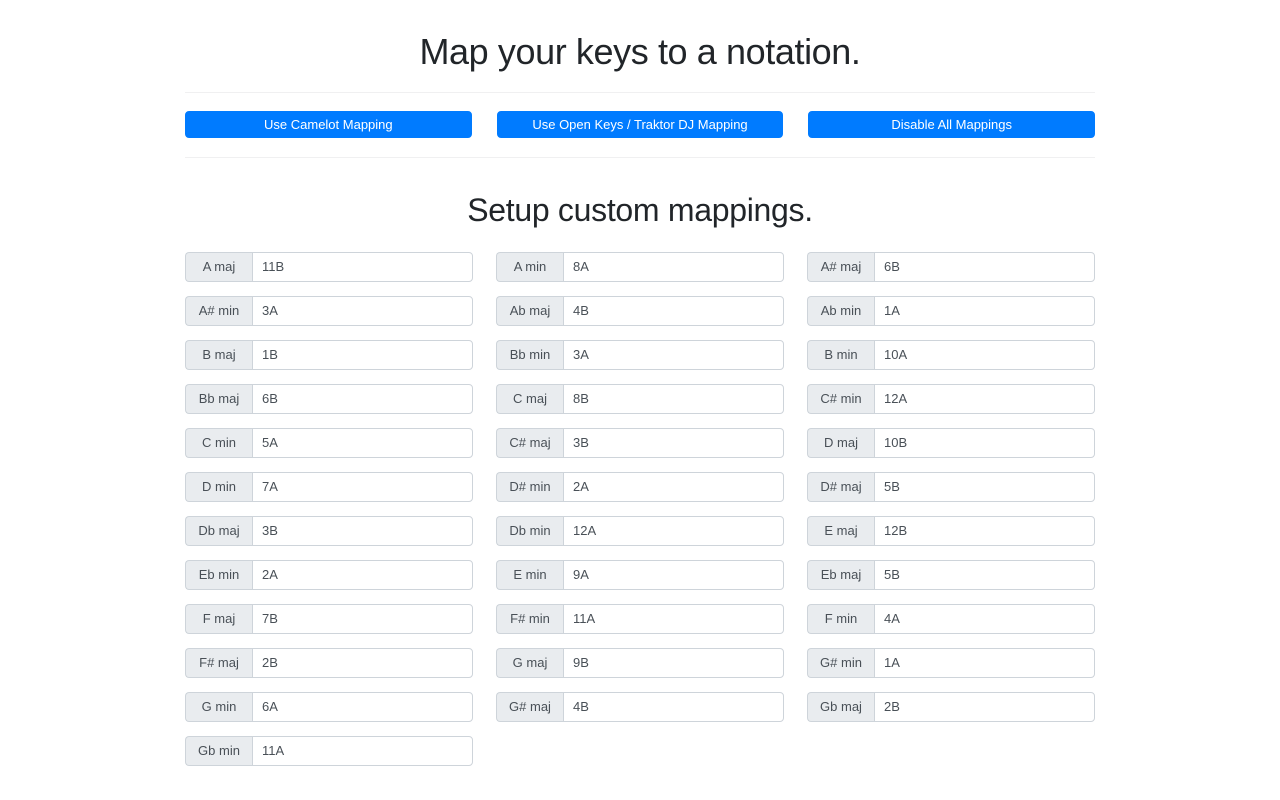 The height and width of the screenshot is (800, 1280). I want to click on mapping-row: B maj, so click(329, 354).